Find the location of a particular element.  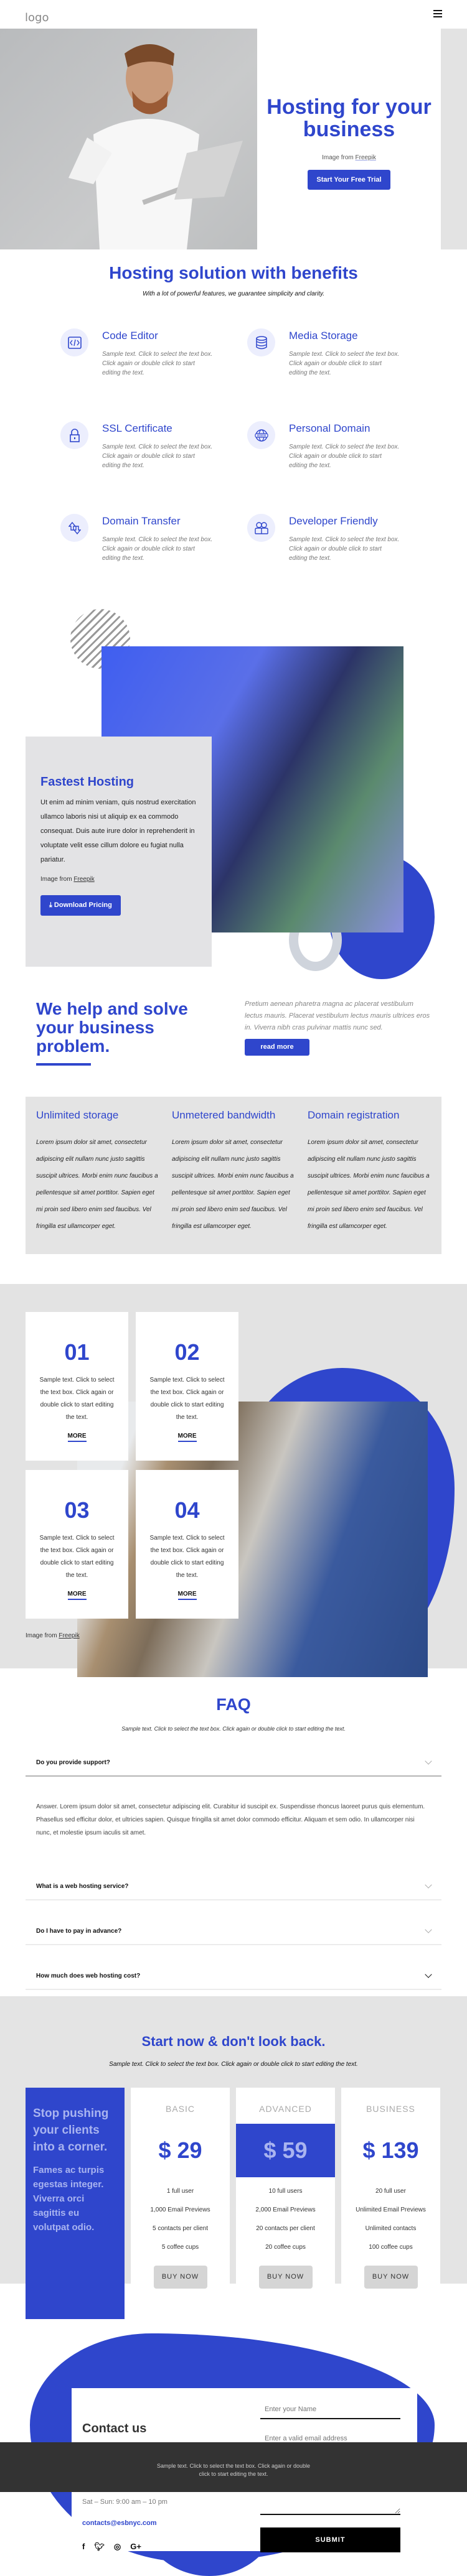

card-number: 04 is located at coordinates (187, 1510).